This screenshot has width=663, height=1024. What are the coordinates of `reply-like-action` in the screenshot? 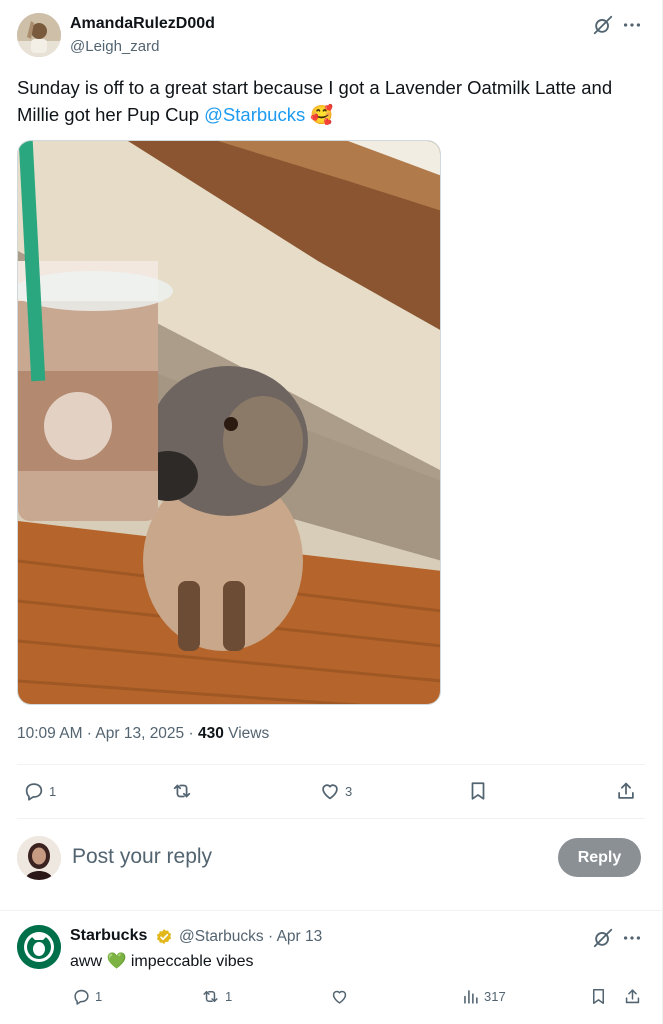 It's located at (341, 996).